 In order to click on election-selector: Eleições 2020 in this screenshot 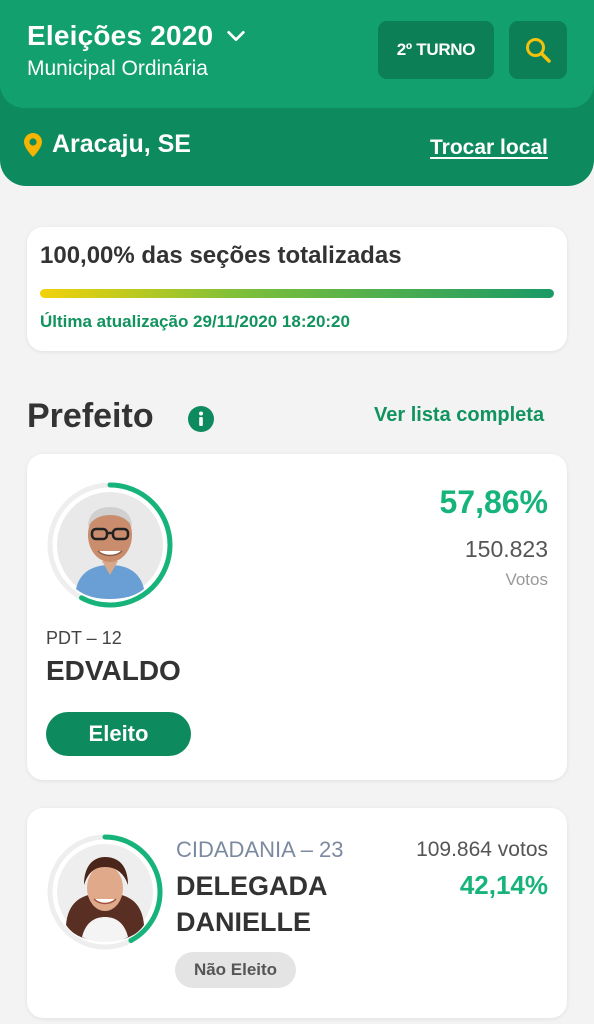, I will do `click(137, 36)`.